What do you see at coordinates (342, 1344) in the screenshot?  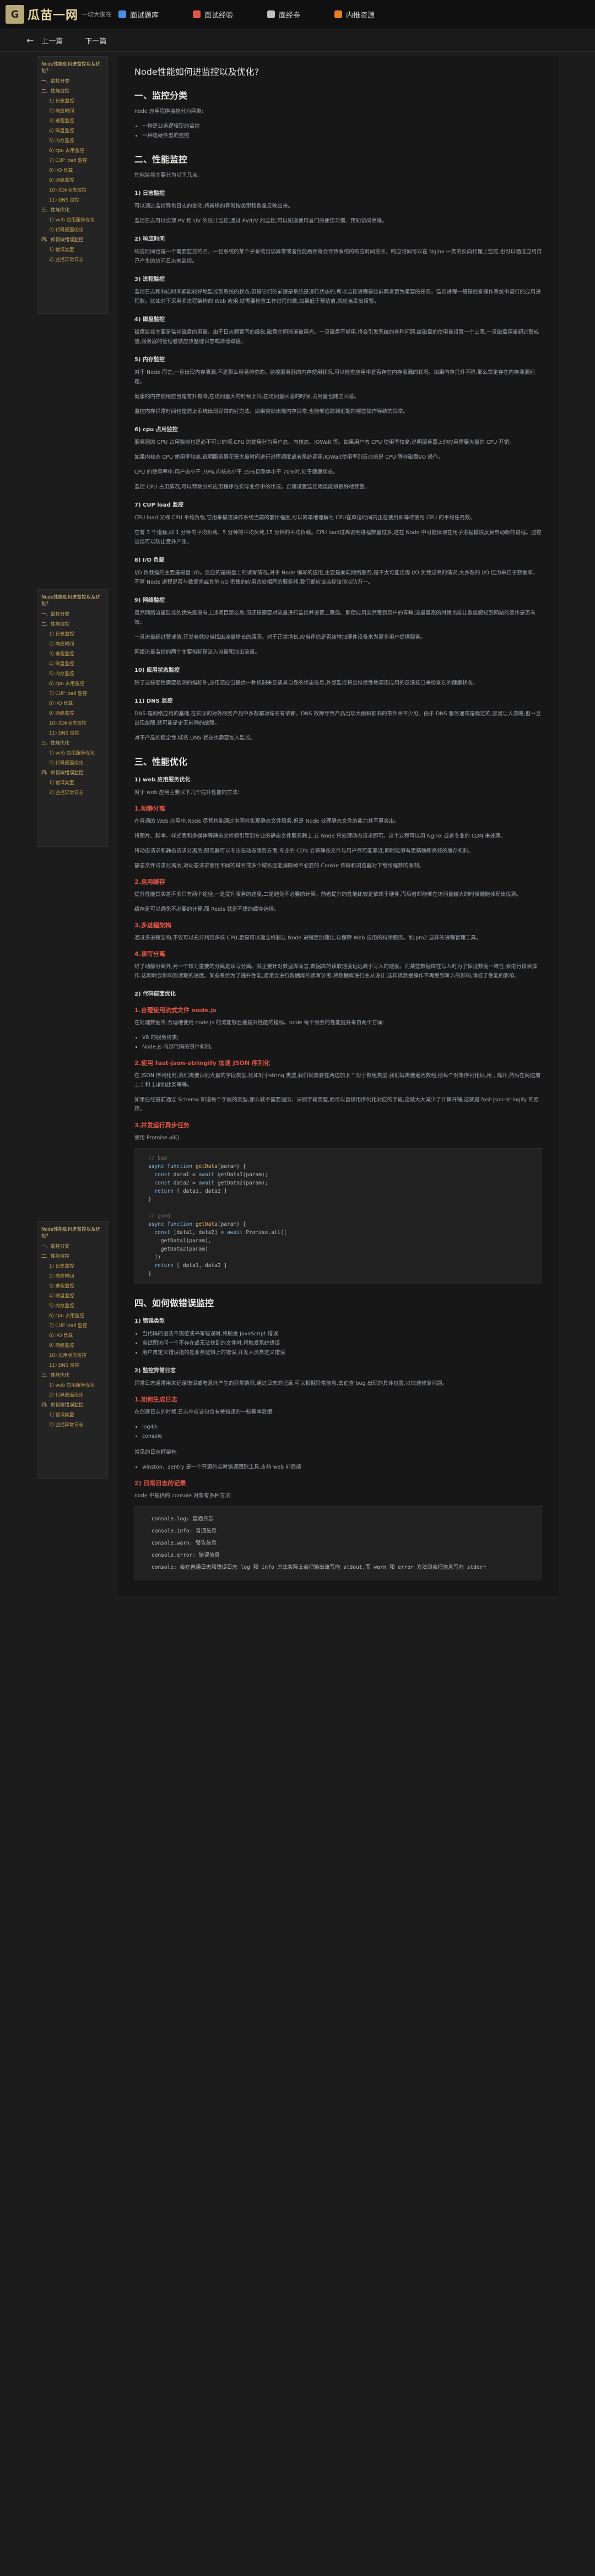 I see `list-item: 当试图访问一个不存在或无法找到的文件时,将触发系统错误` at bounding box center [342, 1344].